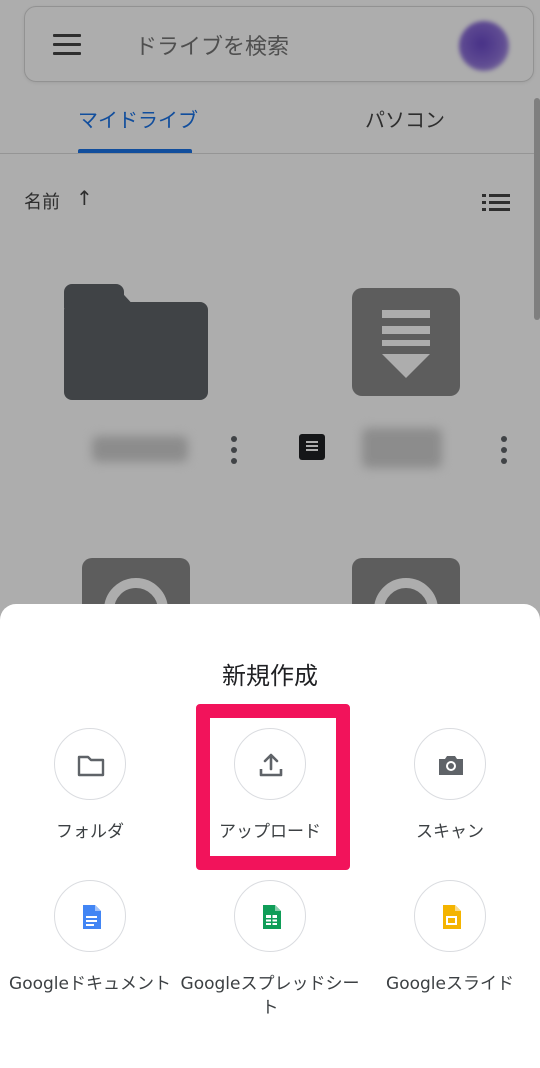  I want to click on google-sheets-label: Googleスプレッドシート, so click(270, 996).